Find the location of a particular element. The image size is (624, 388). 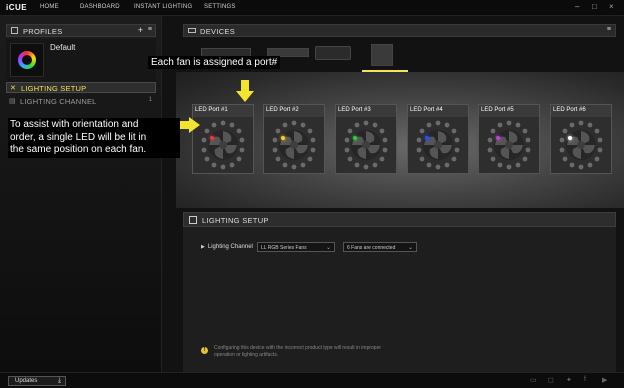

lighting-channel-toggle: Lighting Channel is located at coordinates (227, 247).